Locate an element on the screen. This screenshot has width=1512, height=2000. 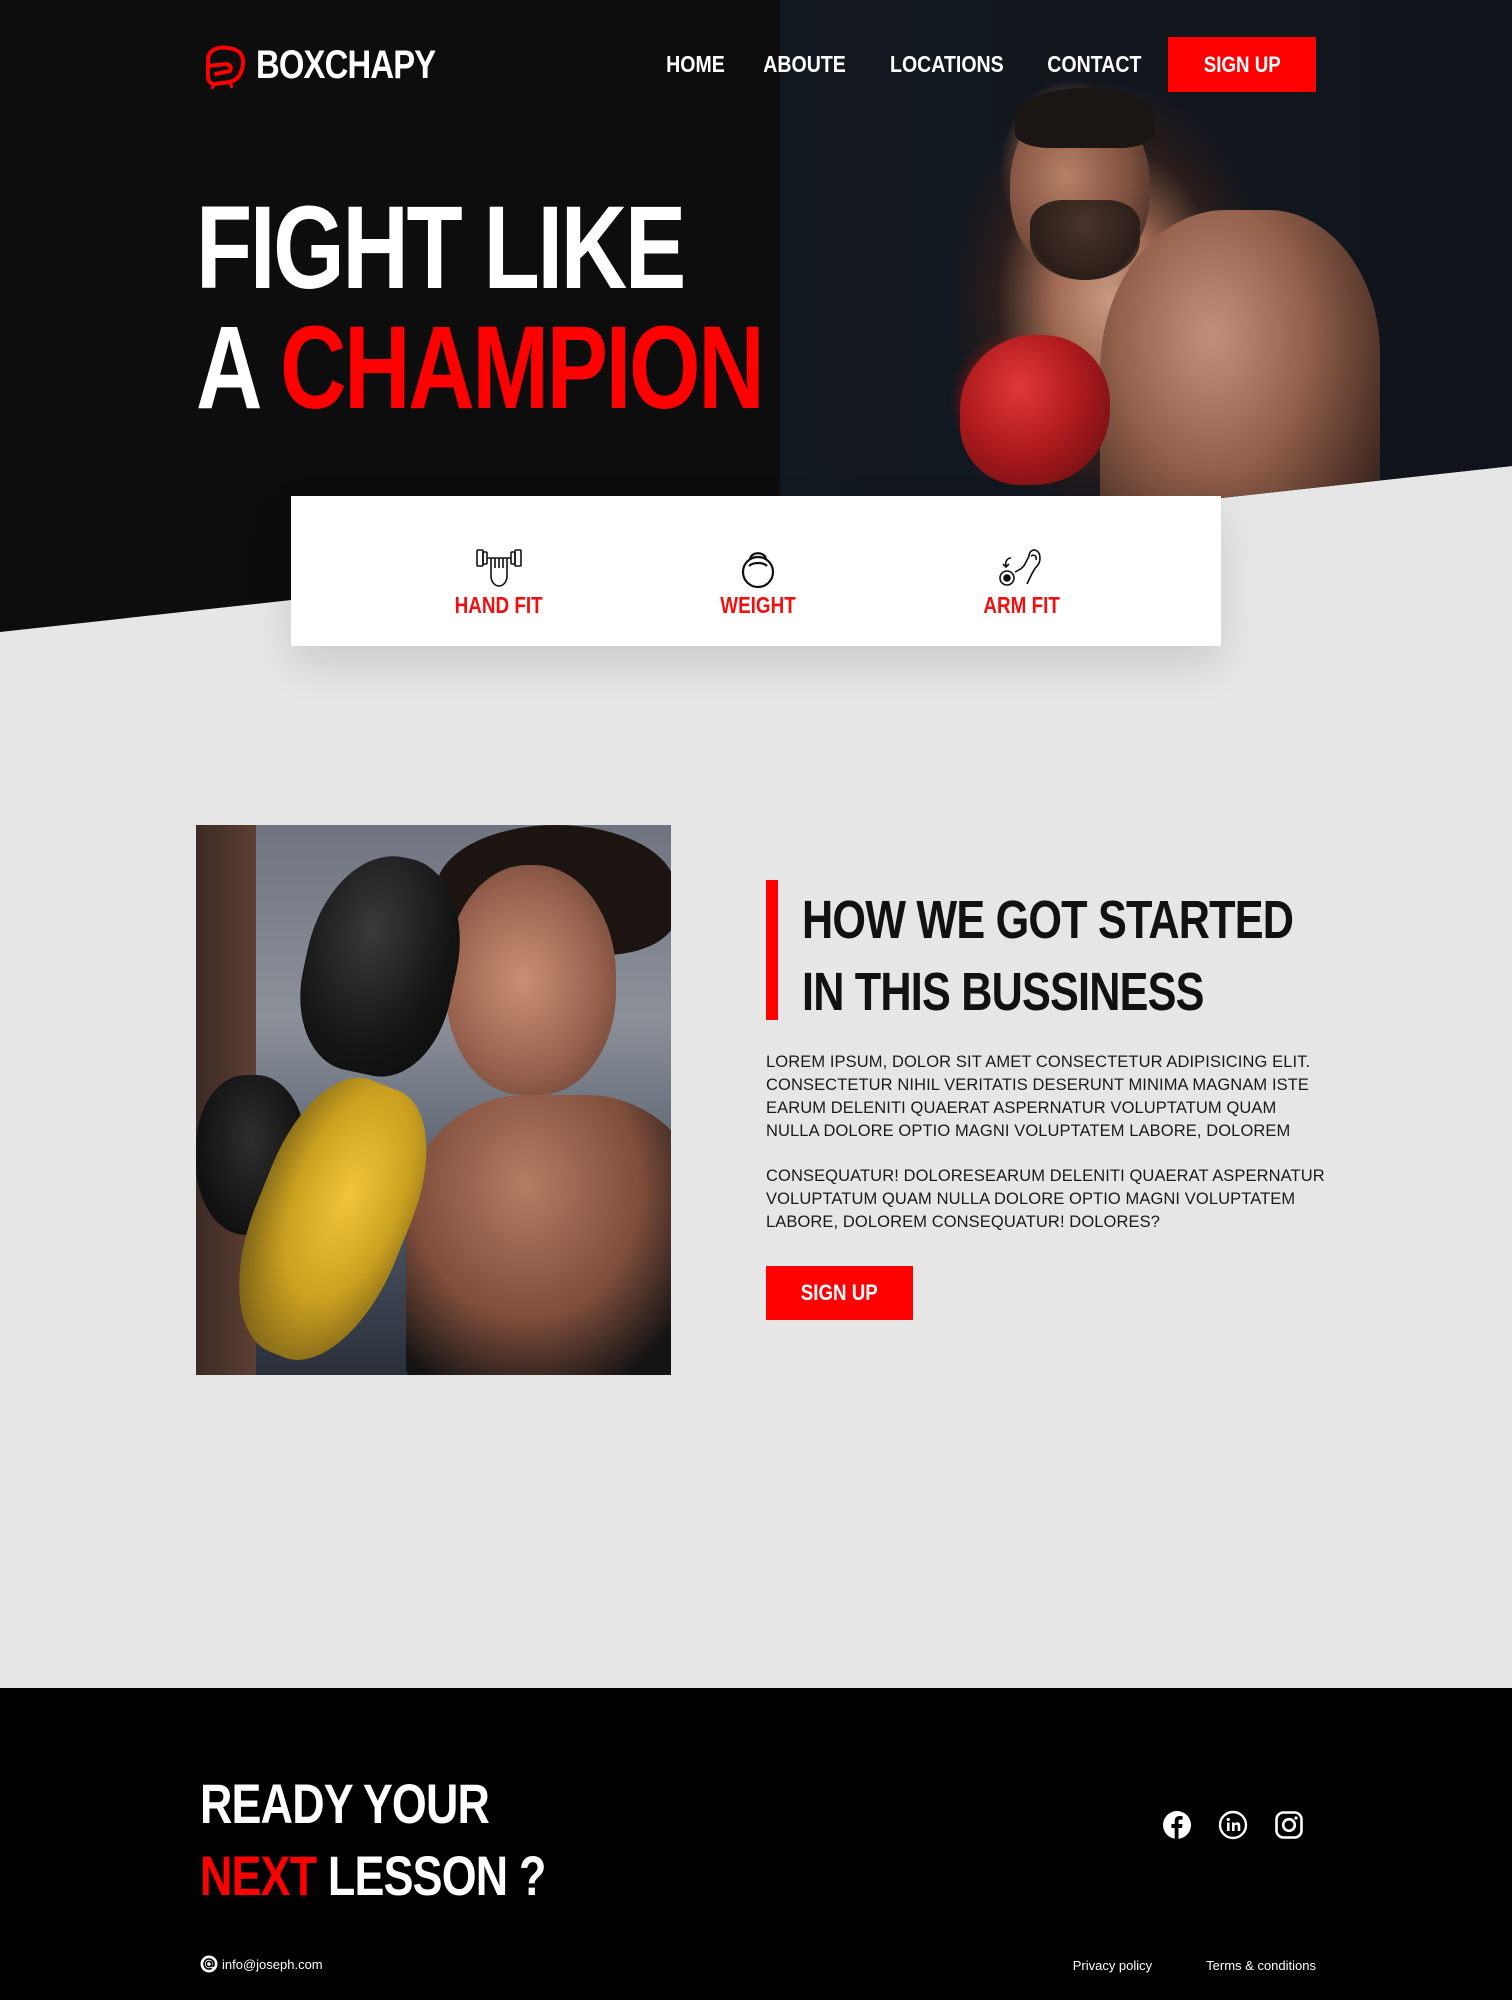
nav-signup-label: SIGN UP is located at coordinates (1242, 64).